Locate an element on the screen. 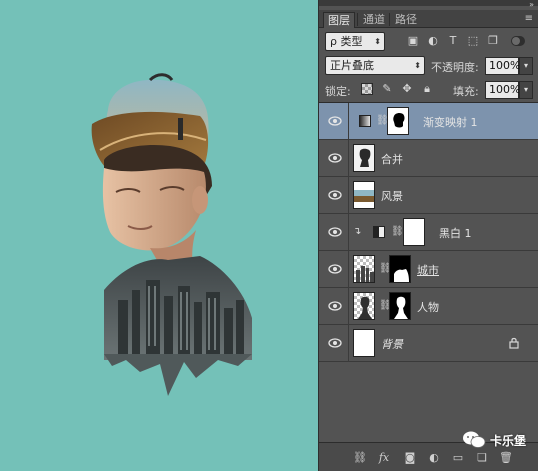 The height and width of the screenshot is (471, 538). collapse-icon: » is located at coordinates (531, 4).